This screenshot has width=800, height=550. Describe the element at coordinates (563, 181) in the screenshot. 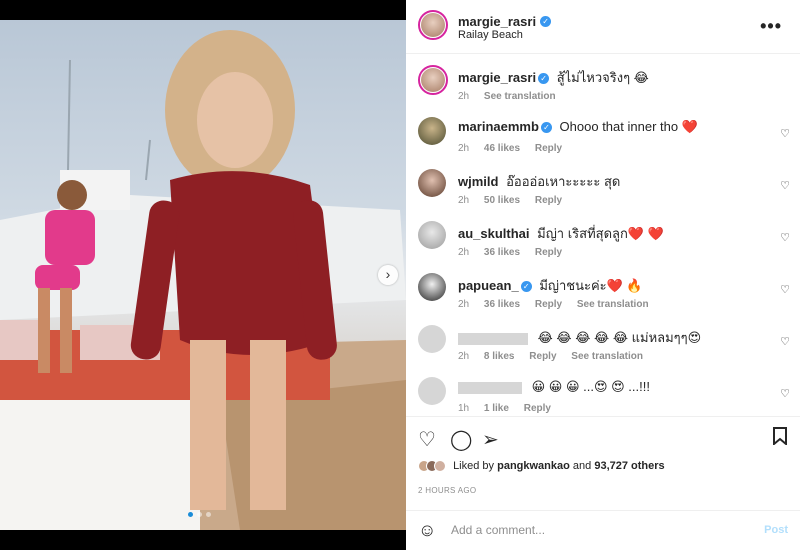

I see `comment-text: อ๊อออ่อเหาะะะะะ สุด` at that location.